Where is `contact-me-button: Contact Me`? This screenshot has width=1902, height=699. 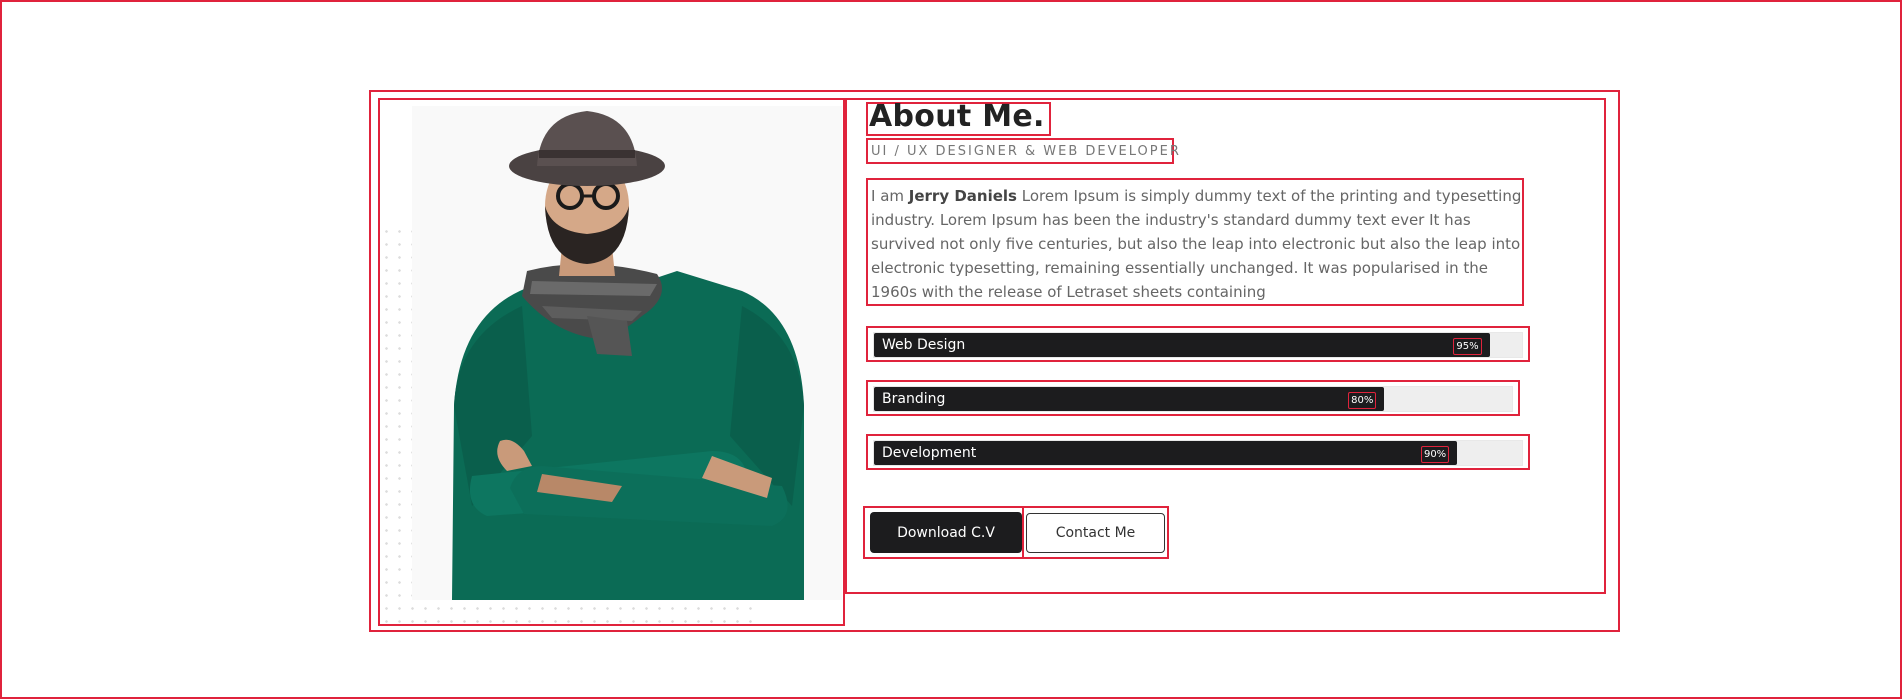
contact-me-button: Contact Me is located at coordinates (1095, 533).